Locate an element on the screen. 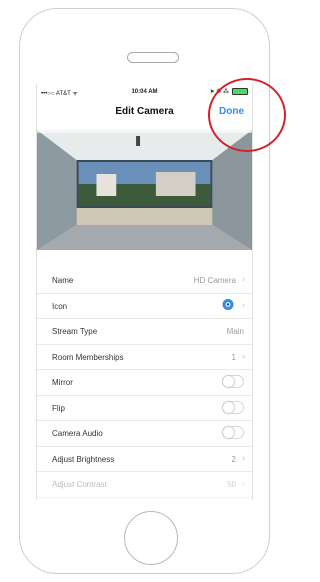 The height and width of the screenshot is (582, 320). setting-row-stream-type: Stream Type Main is located at coordinates (144, 332).